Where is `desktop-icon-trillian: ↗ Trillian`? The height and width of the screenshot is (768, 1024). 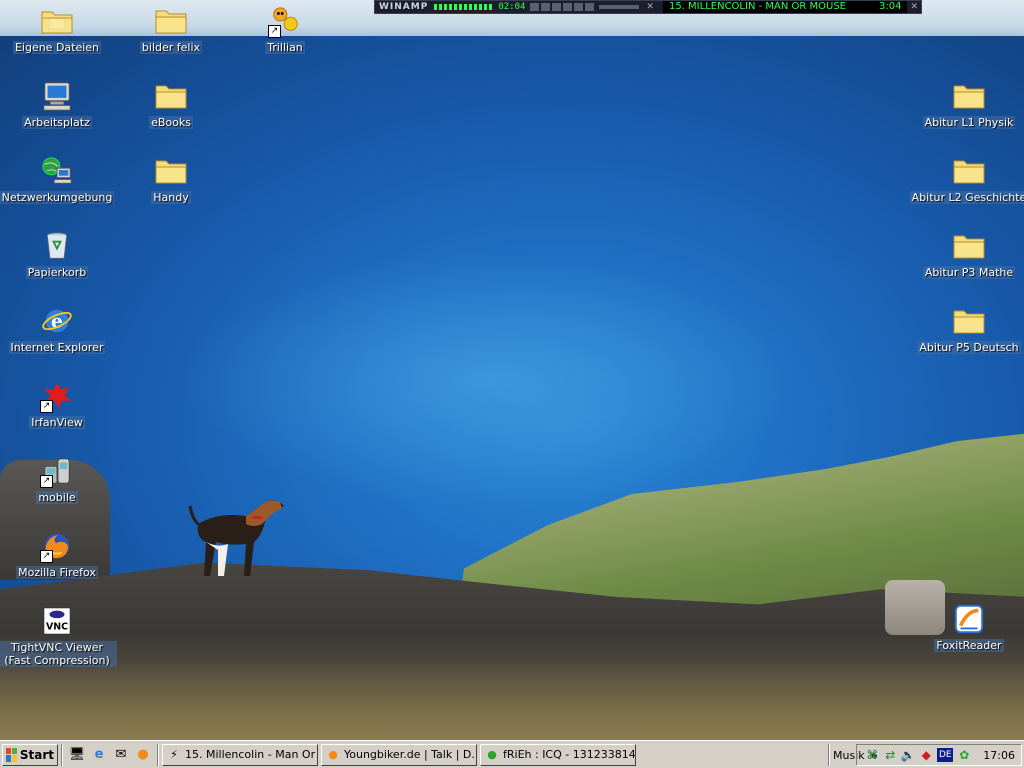 desktop-icon-trillian: ↗ Trillian is located at coordinates (285, 29).